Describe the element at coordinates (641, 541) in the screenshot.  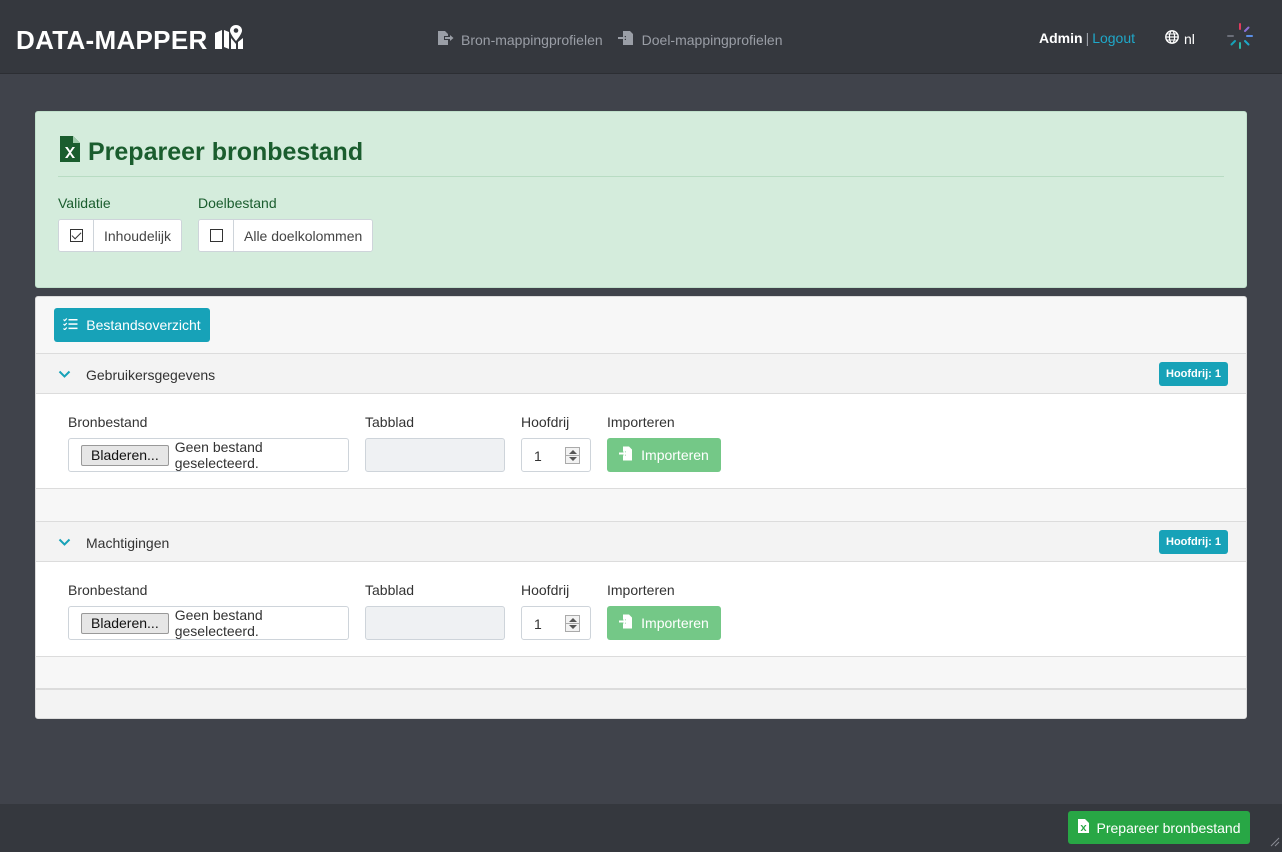
I see `section-header-machtigingen: Machtigingen Hoofdrij: 1` at that location.